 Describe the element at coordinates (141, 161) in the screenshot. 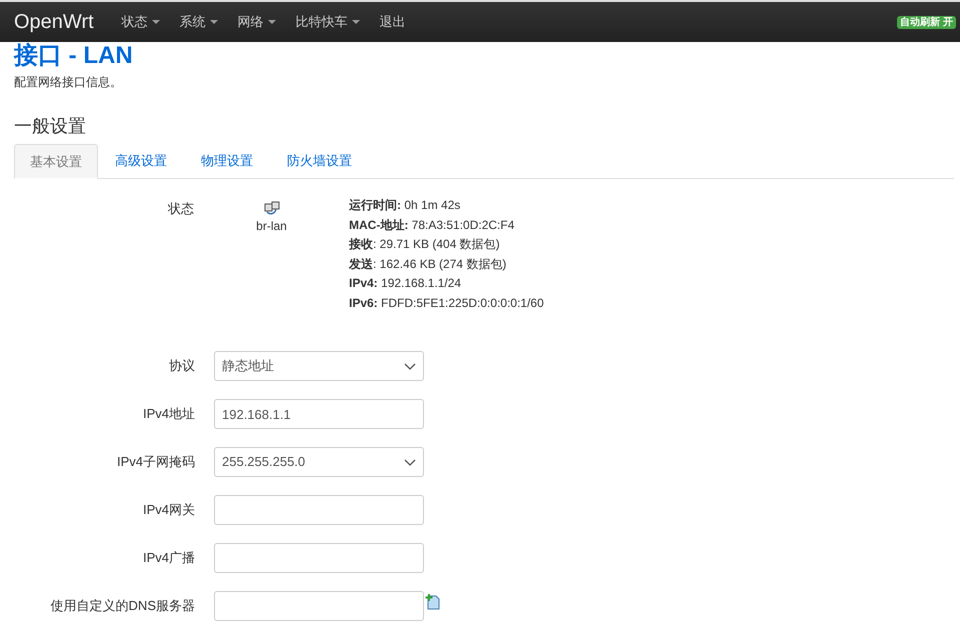

I see `tab: 高级设置` at that location.